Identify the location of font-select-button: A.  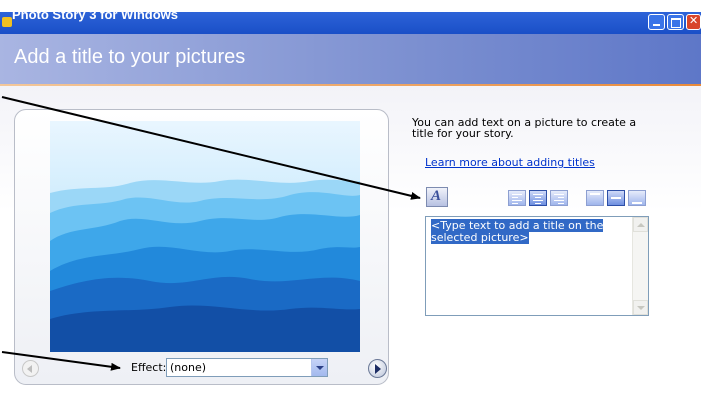
(437, 197).